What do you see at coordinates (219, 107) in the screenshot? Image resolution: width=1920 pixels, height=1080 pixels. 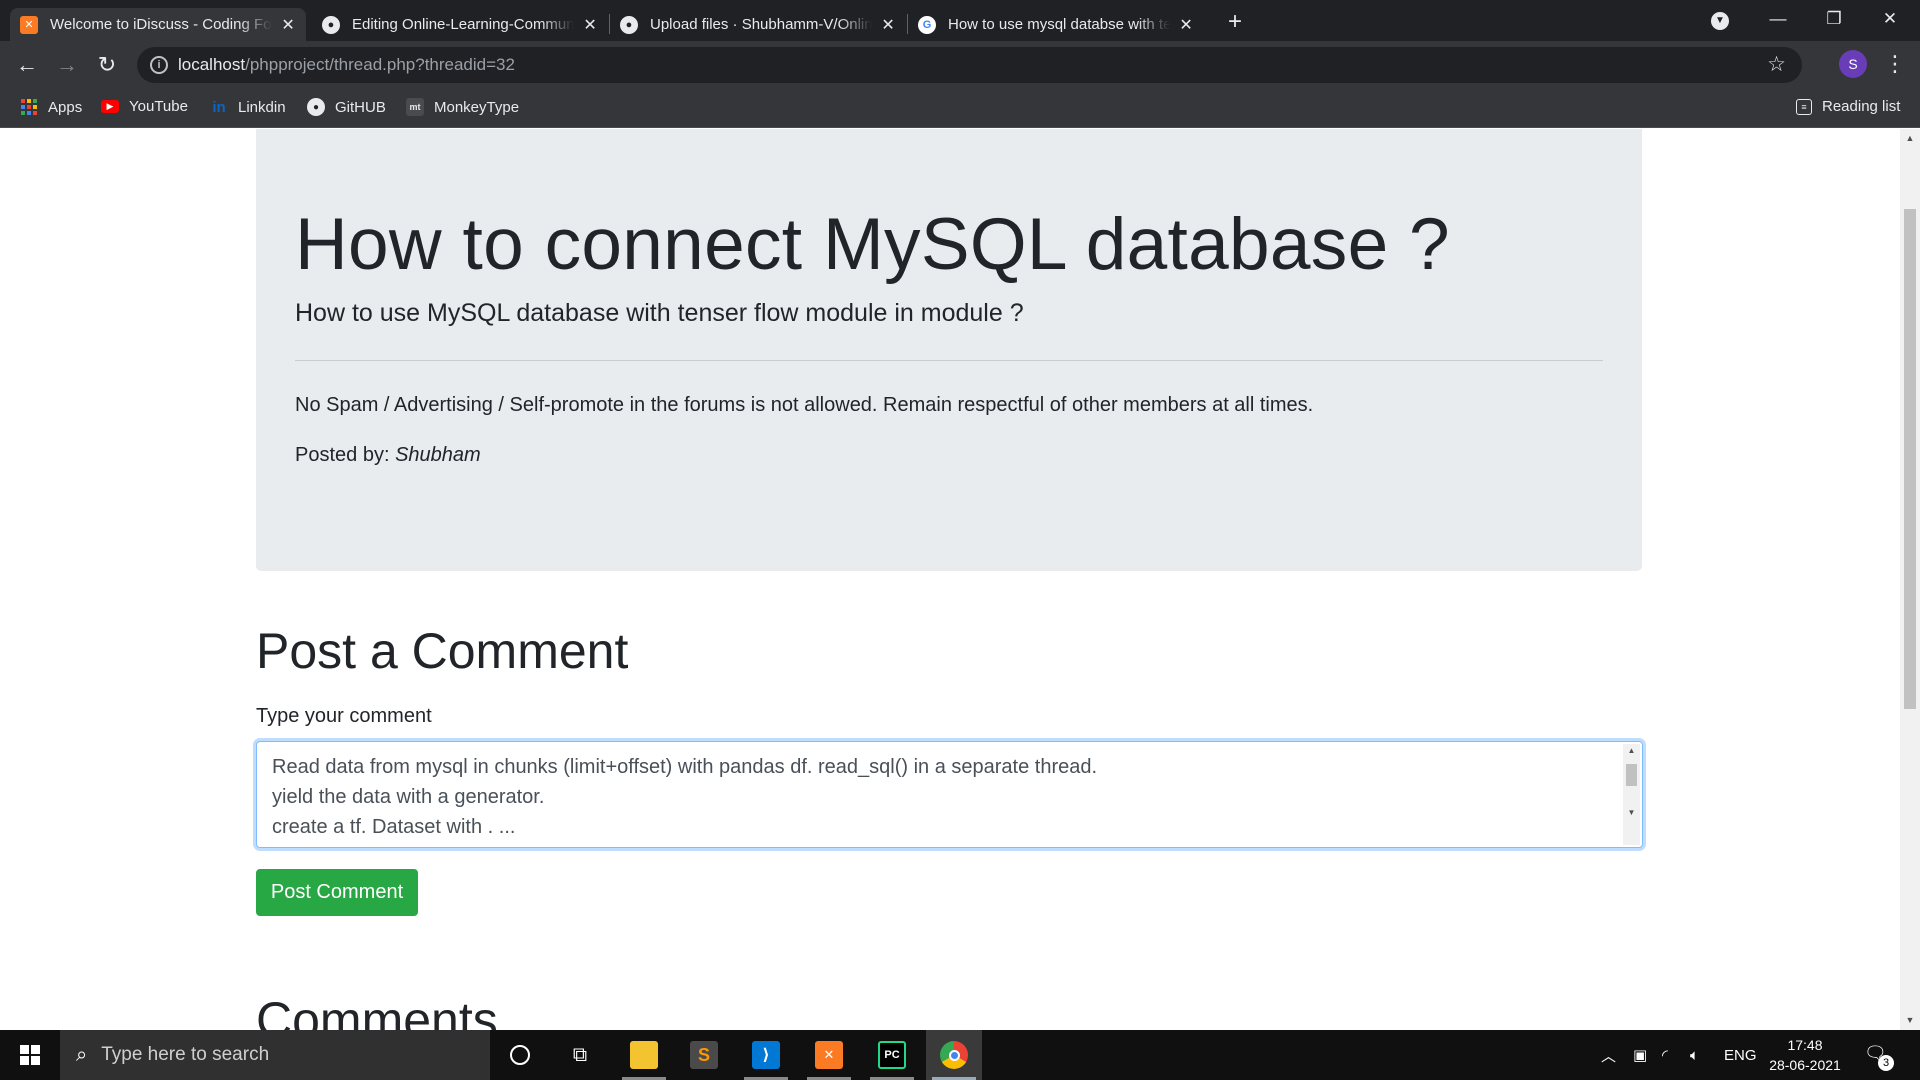 I see `linkedin-icon: in` at bounding box center [219, 107].